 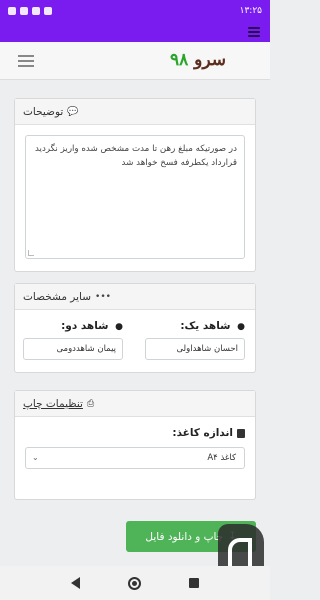 I want to click on printer-icon: ⎙, so click(x=90, y=403).